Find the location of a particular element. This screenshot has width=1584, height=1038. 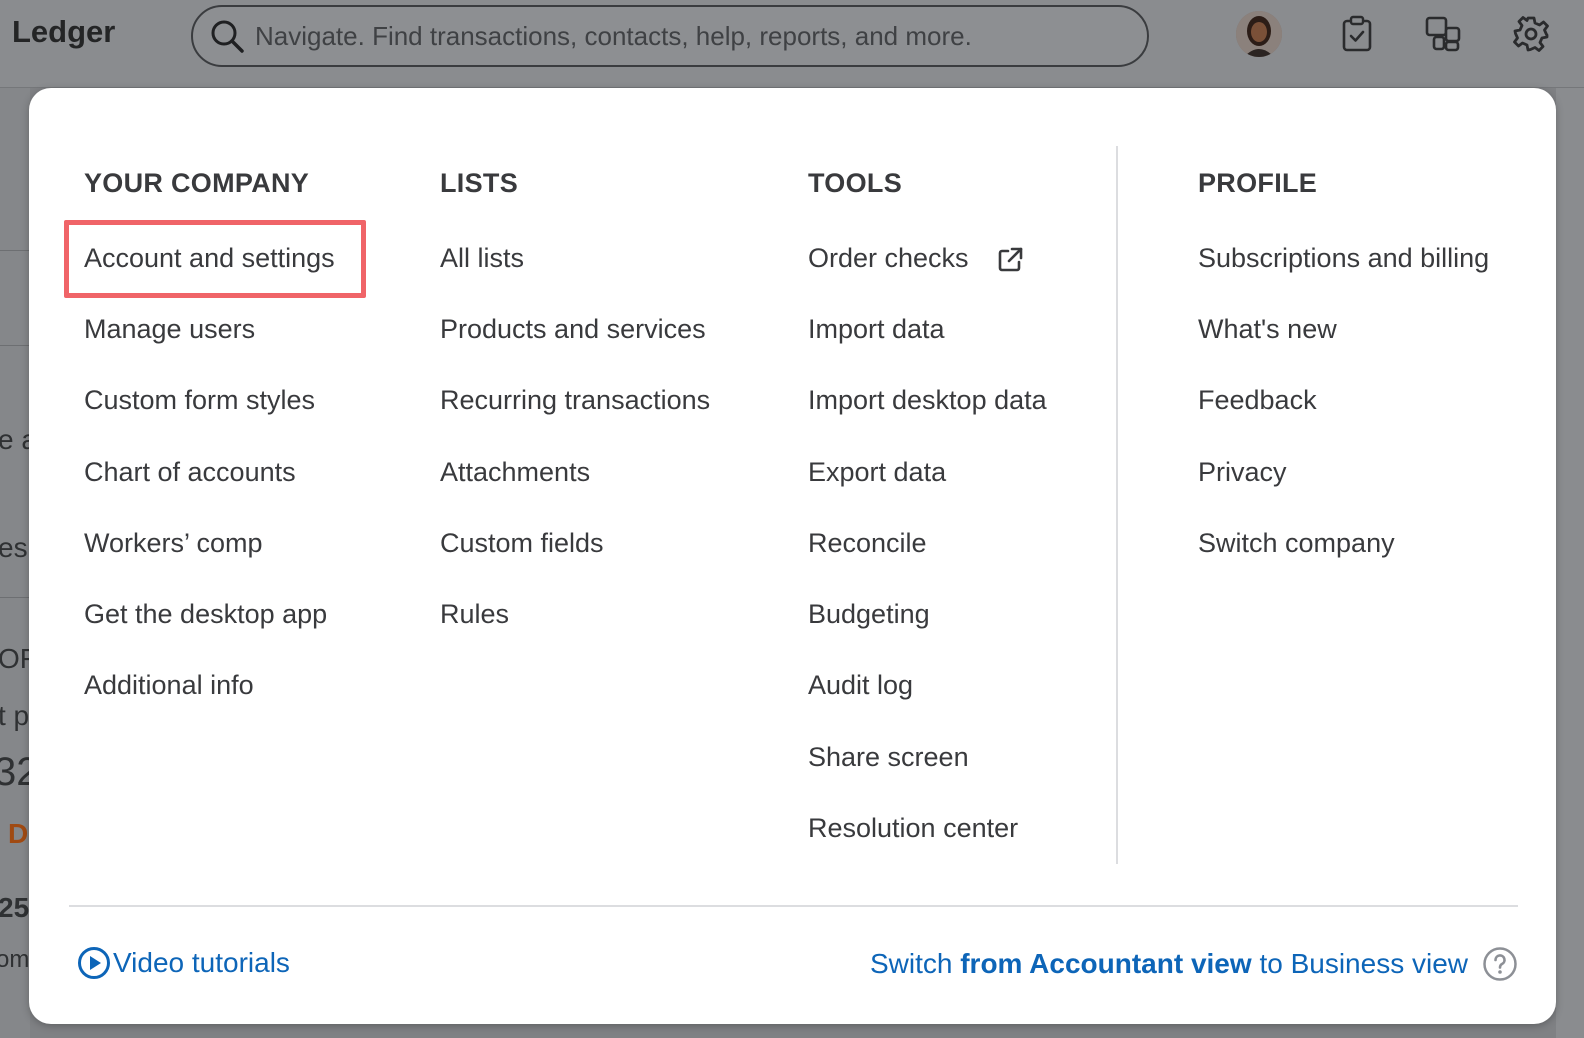

background-text: om is located at coordinates (15, 959).